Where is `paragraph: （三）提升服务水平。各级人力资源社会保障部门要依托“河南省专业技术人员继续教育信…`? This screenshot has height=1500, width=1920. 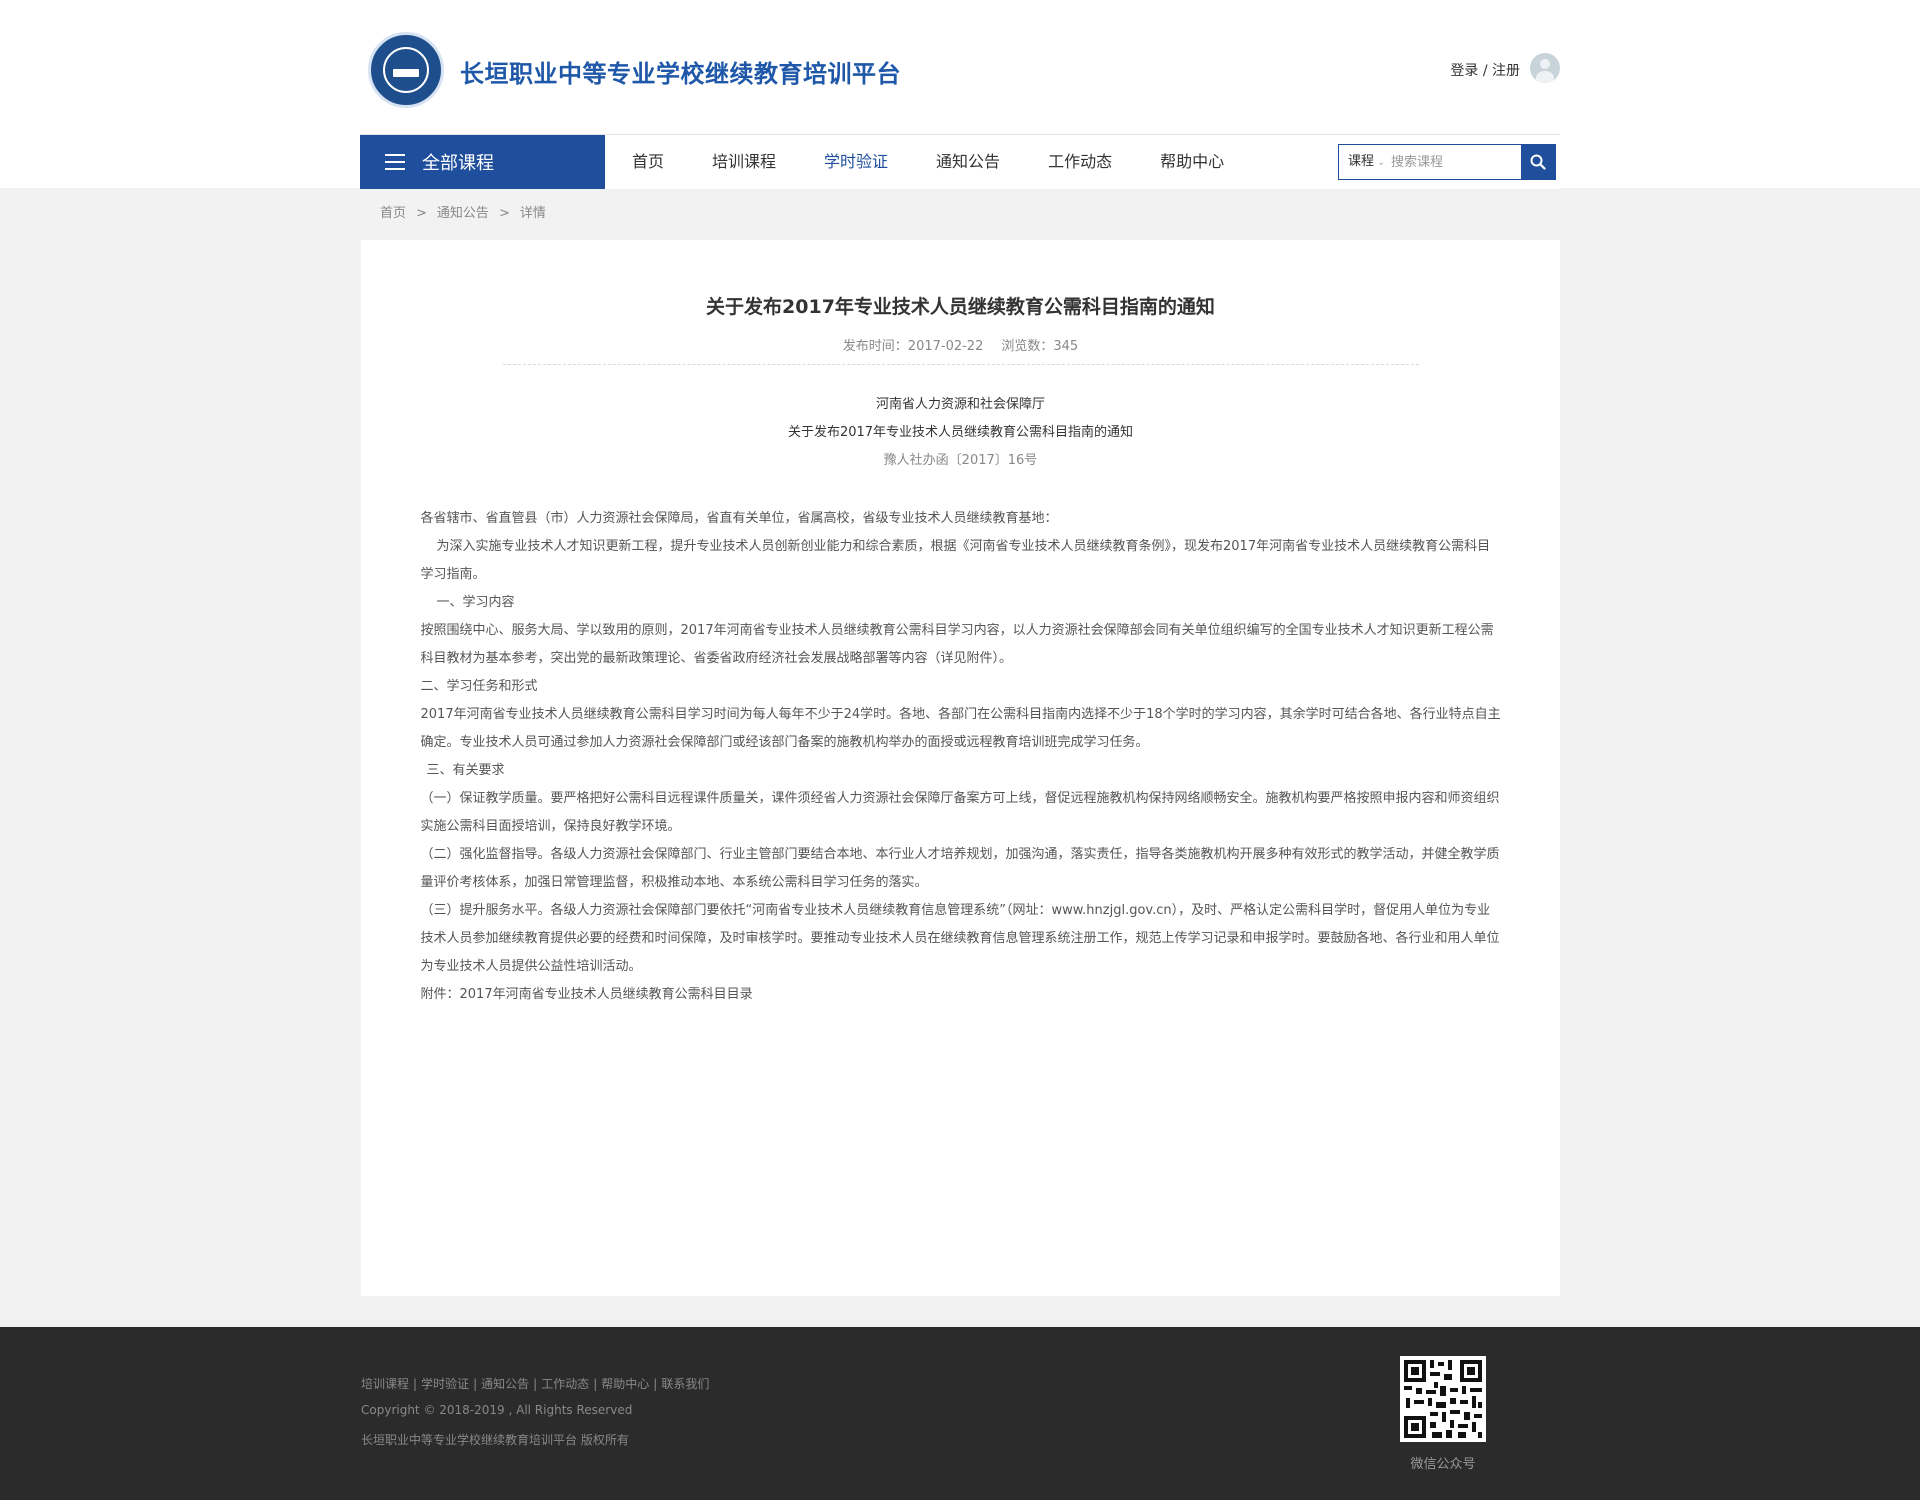 paragraph: （三）提升服务水平。各级人力资源社会保障部门要依托“河南省专业技术人员继续教育信… is located at coordinates (960, 938).